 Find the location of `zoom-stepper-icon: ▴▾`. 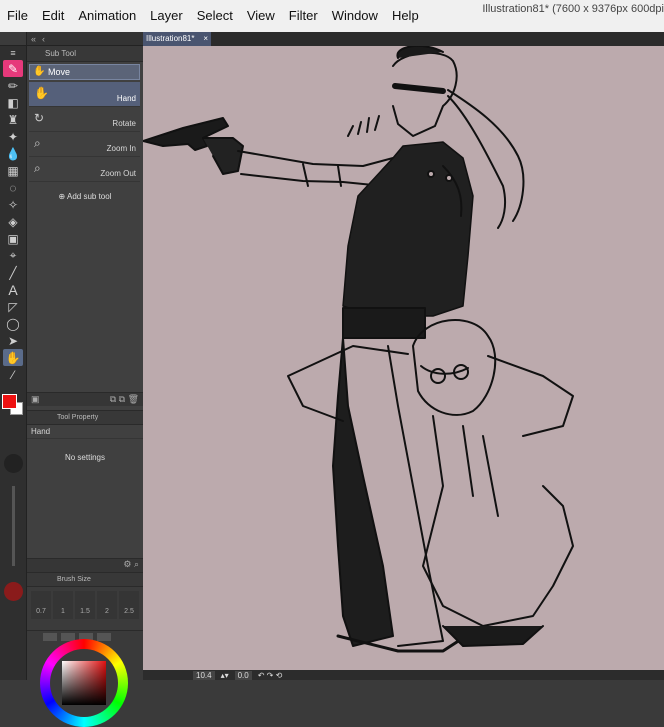

zoom-stepper-icon: ▴▾ is located at coordinates (225, 675).